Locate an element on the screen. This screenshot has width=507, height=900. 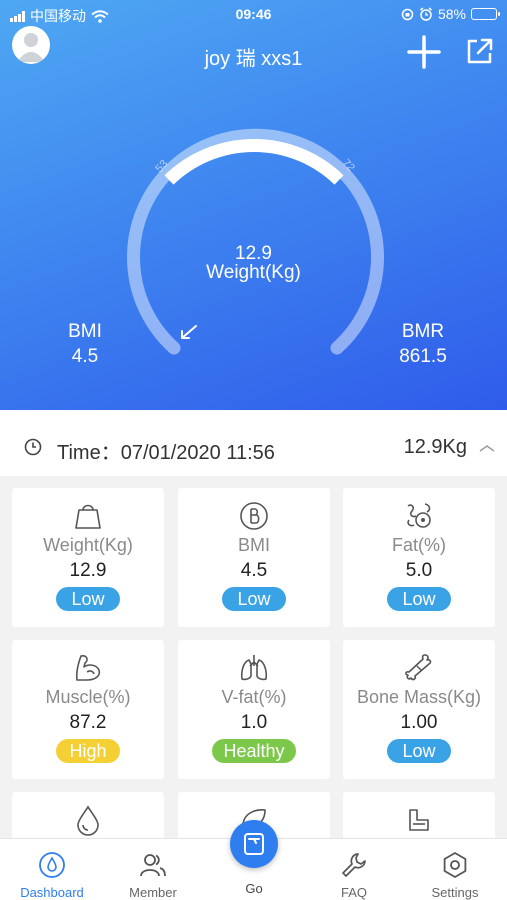
metric-label: Weight(Kg) is located at coordinates (88, 545).